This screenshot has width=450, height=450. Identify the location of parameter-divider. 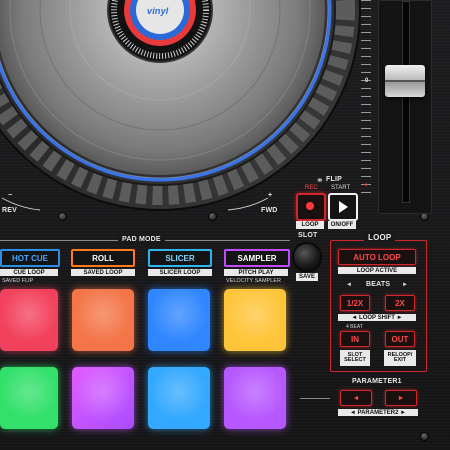
(315, 398).